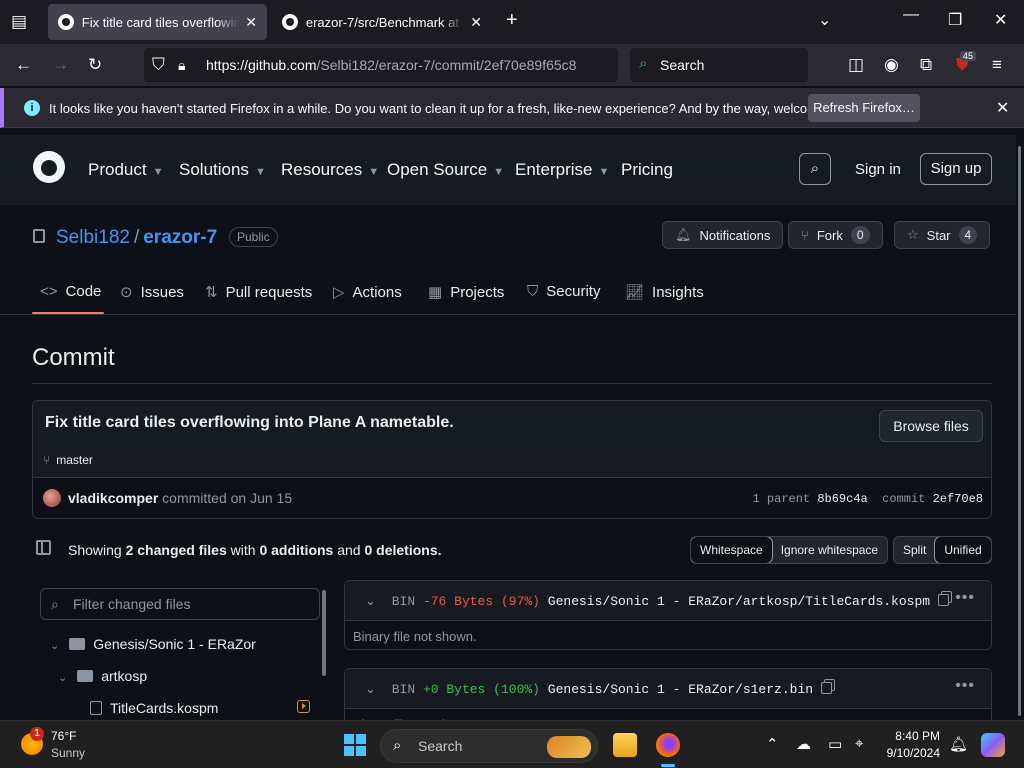 This screenshot has width=1024, height=768. What do you see at coordinates (891, 65) in the screenshot?
I see `account-icon: ◉` at bounding box center [891, 65].